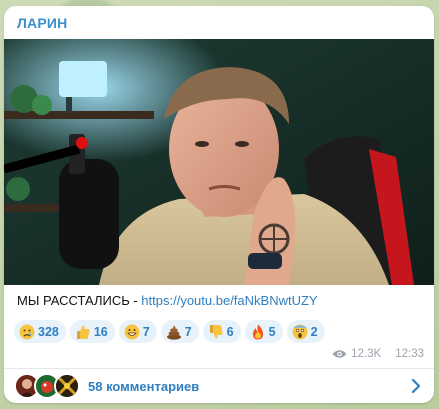 This screenshot has height=409, width=439. What do you see at coordinates (272, 331) in the screenshot?
I see `reaction-count: 5` at bounding box center [272, 331].